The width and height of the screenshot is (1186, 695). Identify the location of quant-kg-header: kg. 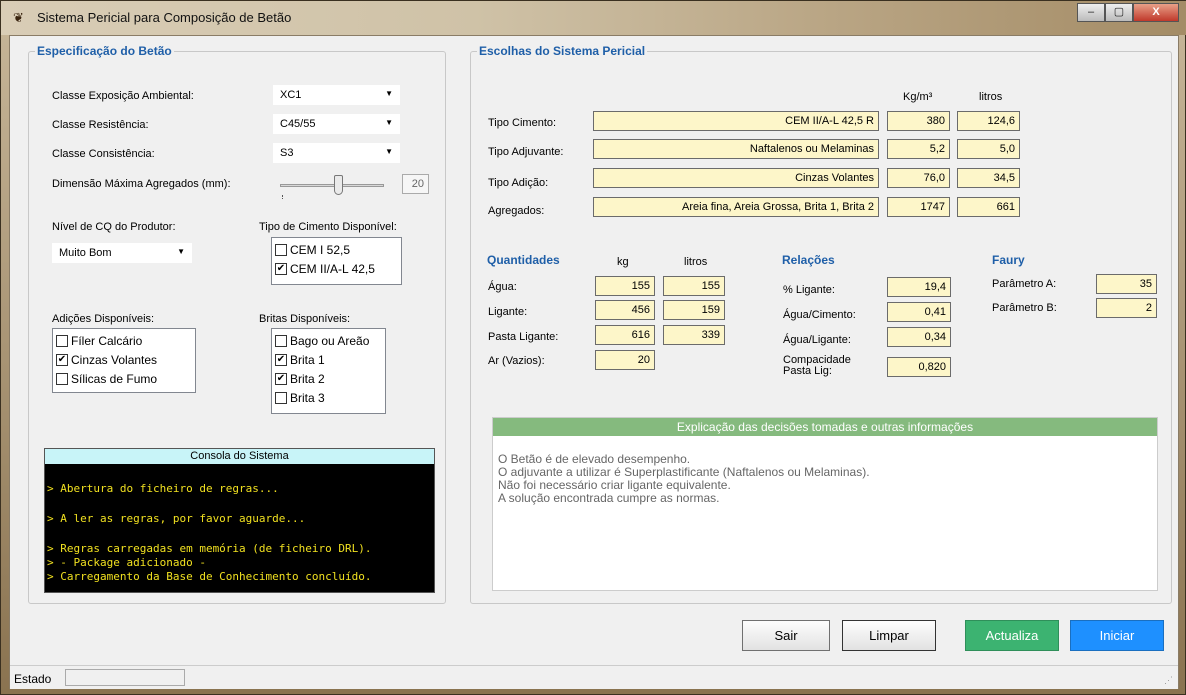
(623, 262).